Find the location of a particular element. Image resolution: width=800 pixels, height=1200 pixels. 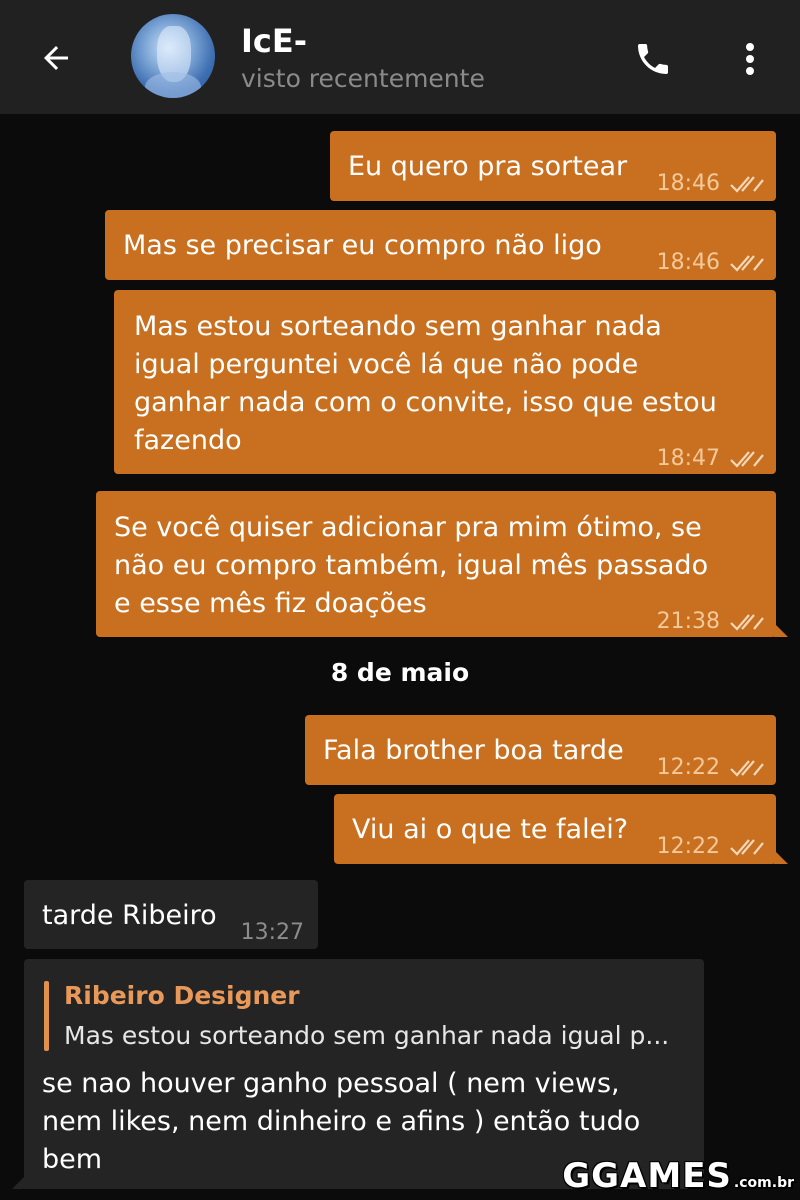

watermark-logo: GGAMES .com.br is located at coordinates (678, 1176).